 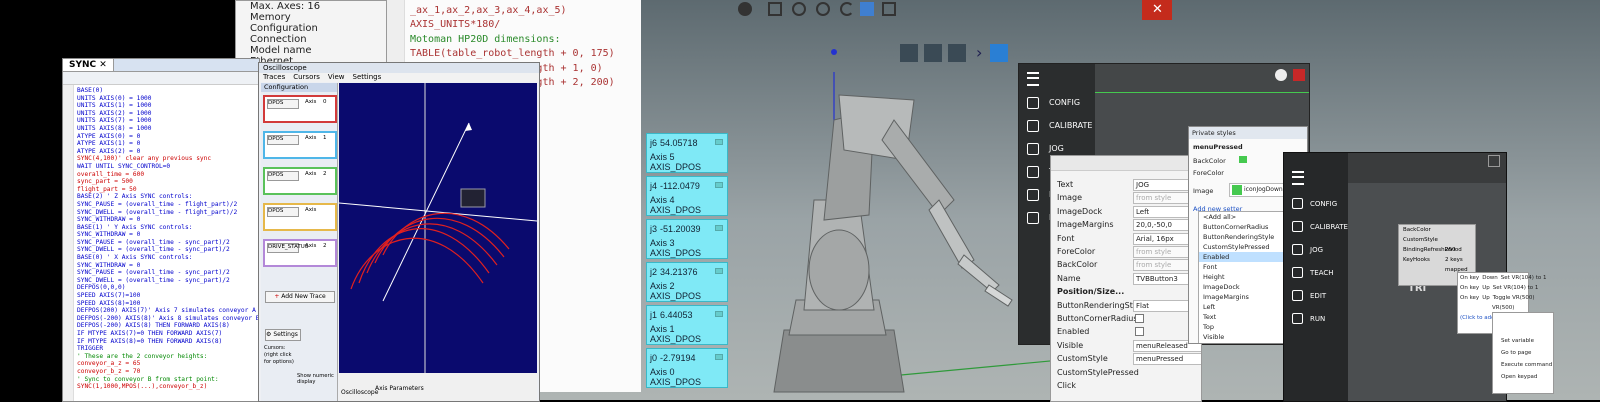 What do you see at coordinates (1242, 257) in the screenshot?
I see `setter-option: Enabled` at bounding box center [1242, 257].